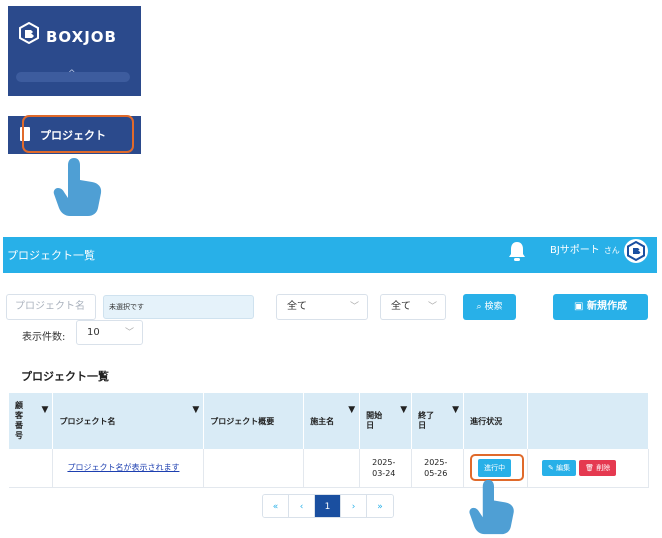 The height and width of the screenshot is (538, 662). I want to click on new-document-icon: ▣, so click(579, 306).